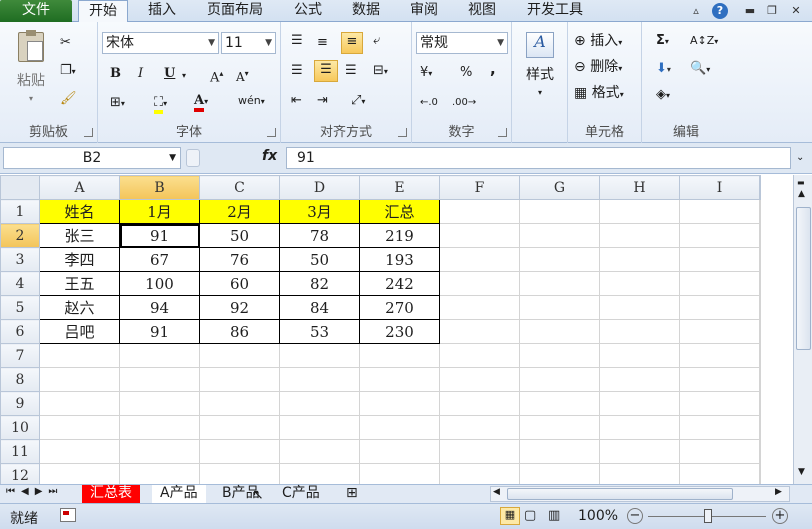 The width and height of the screenshot is (812, 529). What do you see at coordinates (639, 451) in the screenshot?
I see `cell-h11` at bounding box center [639, 451].